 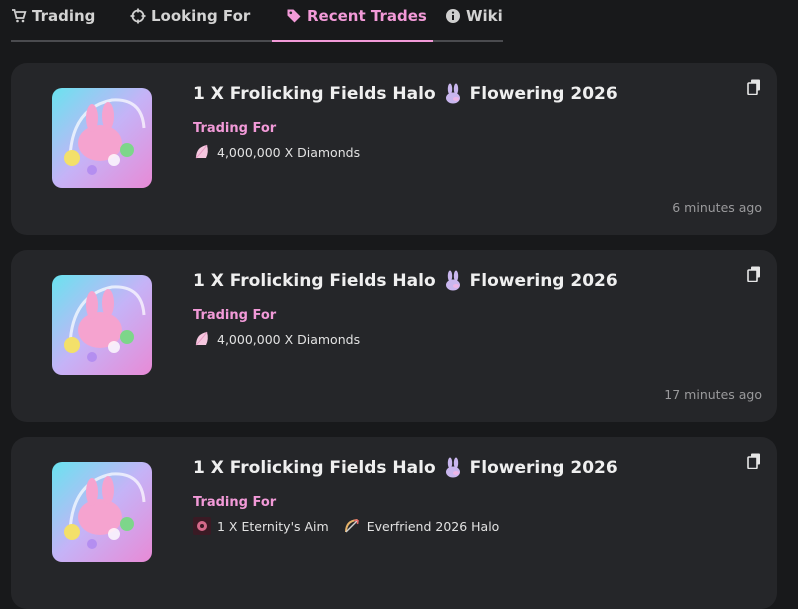 I want to click on tab-trading: Trading, so click(x=70, y=20).